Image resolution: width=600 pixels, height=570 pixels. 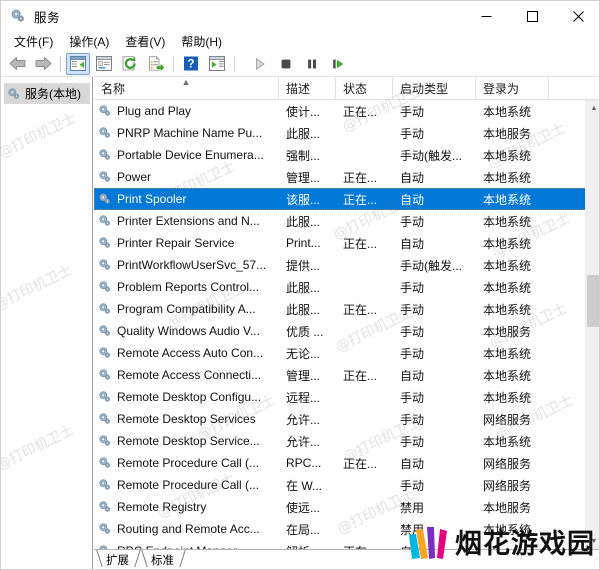 I want to click on table-row: Print Spooler 该服... 正在... 自动 本地系统, so click(x=346, y=199).